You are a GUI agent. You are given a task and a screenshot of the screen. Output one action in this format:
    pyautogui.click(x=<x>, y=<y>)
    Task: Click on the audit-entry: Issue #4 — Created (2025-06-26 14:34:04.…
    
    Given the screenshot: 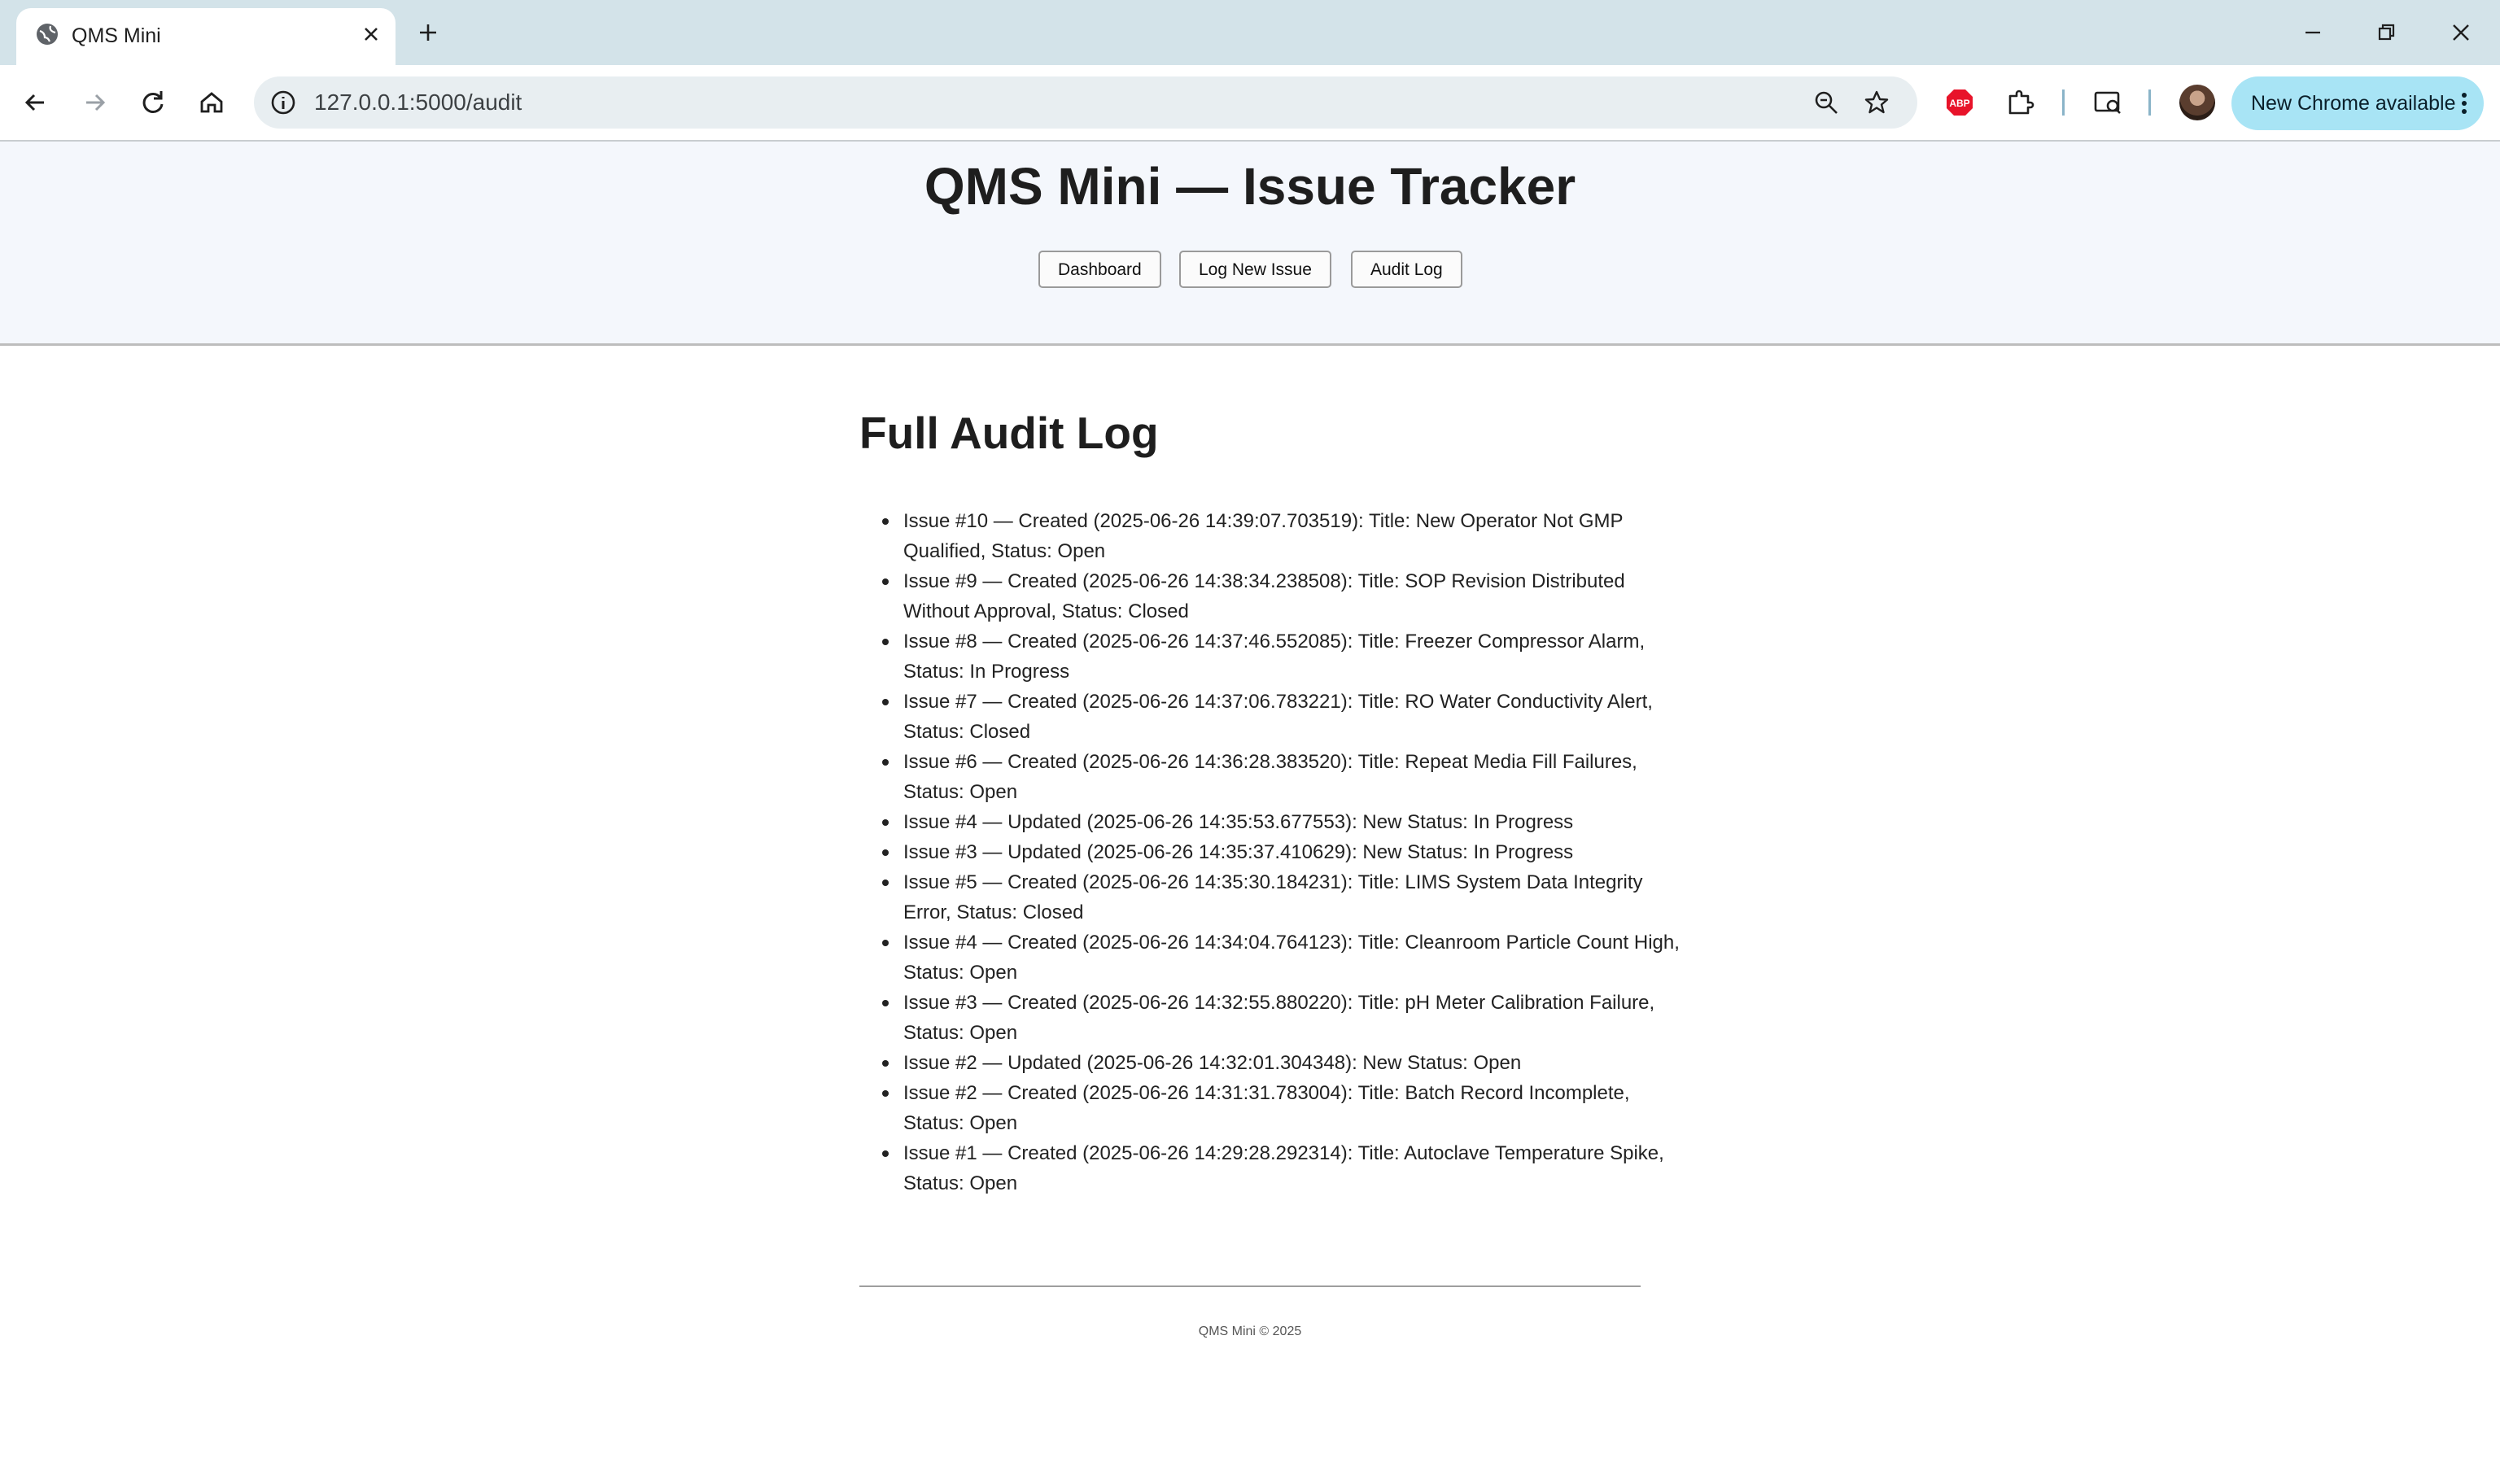 What is the action you would take?
    pyautogui.click(x=1283, y=958)
    